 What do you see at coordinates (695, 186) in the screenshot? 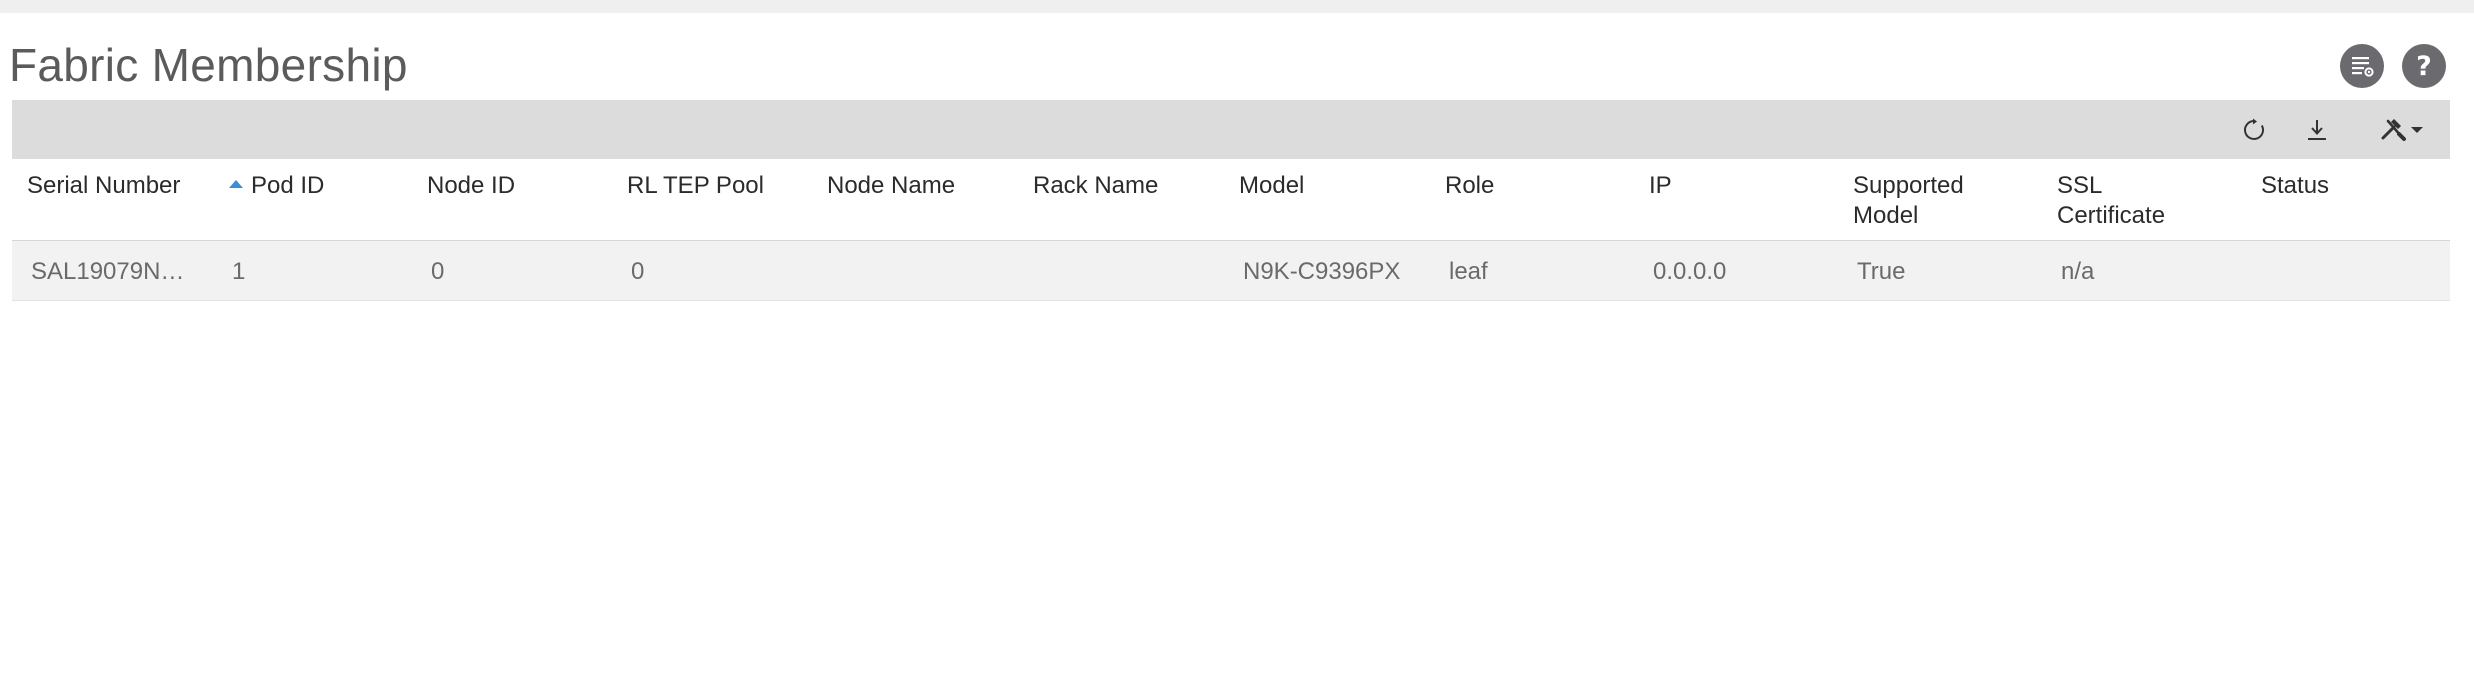
I see `column-header-rl-tep-pool: RL TEP Pool` at bounding box center [695, 186].